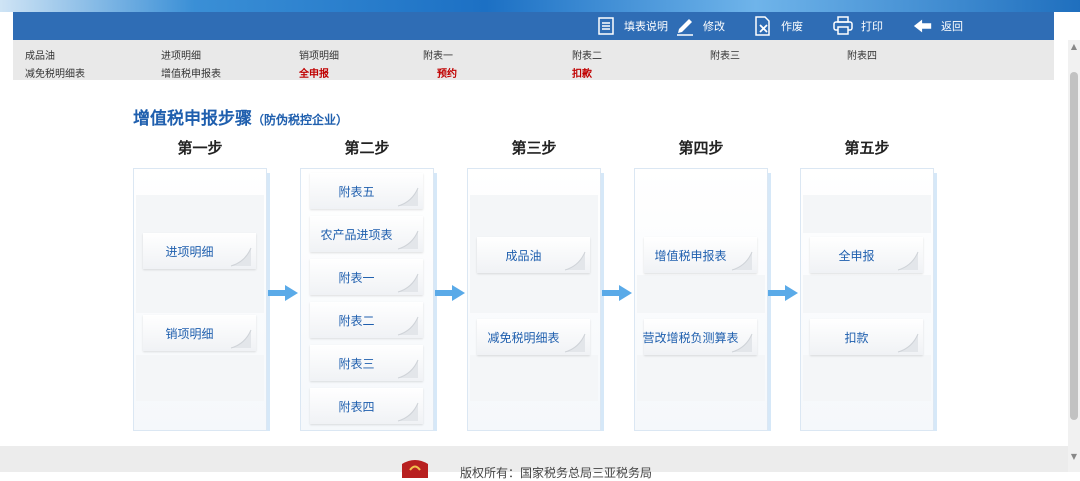 This screenshot has width=1080, height=481. Describe the element at coordinates (1074, 246) in the screenshot. I see `scrollbar-thumb` at that location.